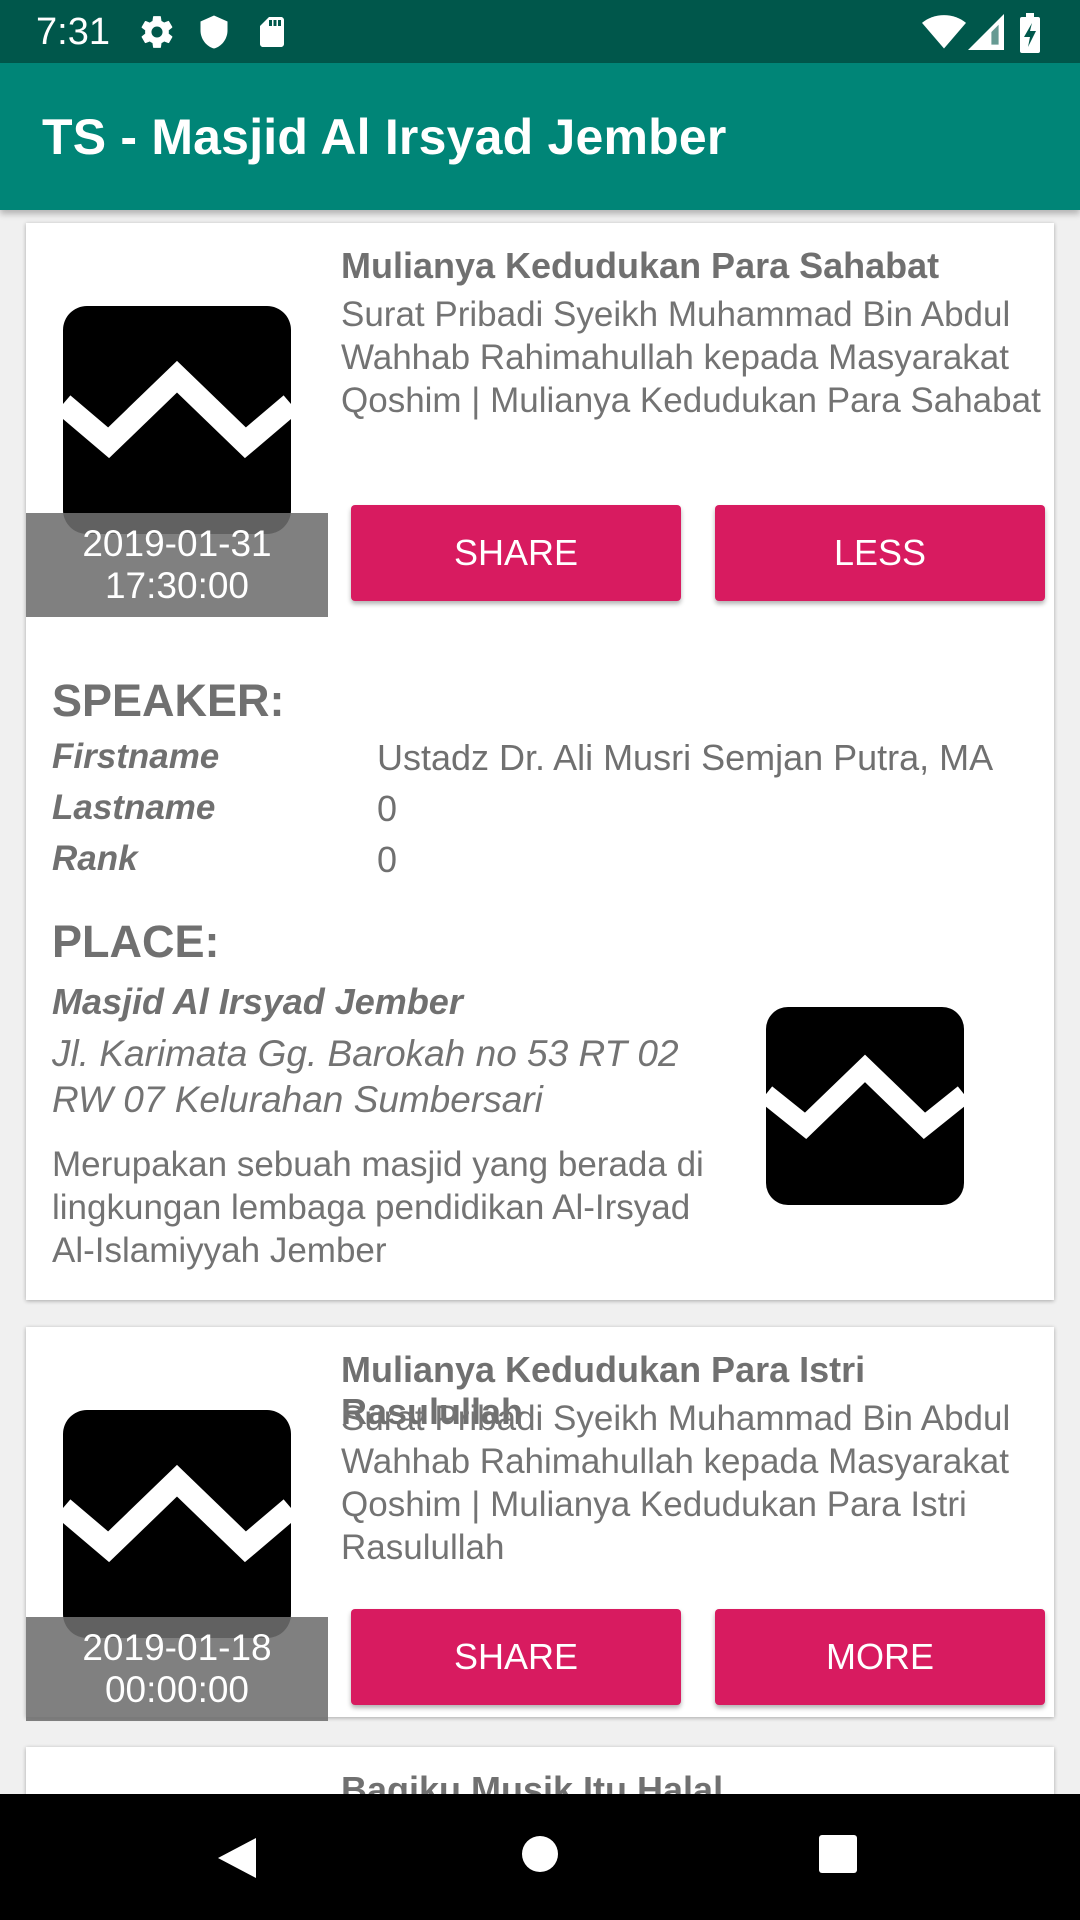 This screenshot has width=1080, height=1920. I want to click on event-title: Bagiku Musik Itu Halal, so click(532, 1781).